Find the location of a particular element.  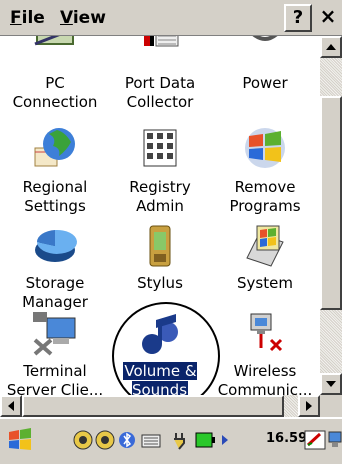

item-label: Port Data Collector is located at coordinates (160, 92).